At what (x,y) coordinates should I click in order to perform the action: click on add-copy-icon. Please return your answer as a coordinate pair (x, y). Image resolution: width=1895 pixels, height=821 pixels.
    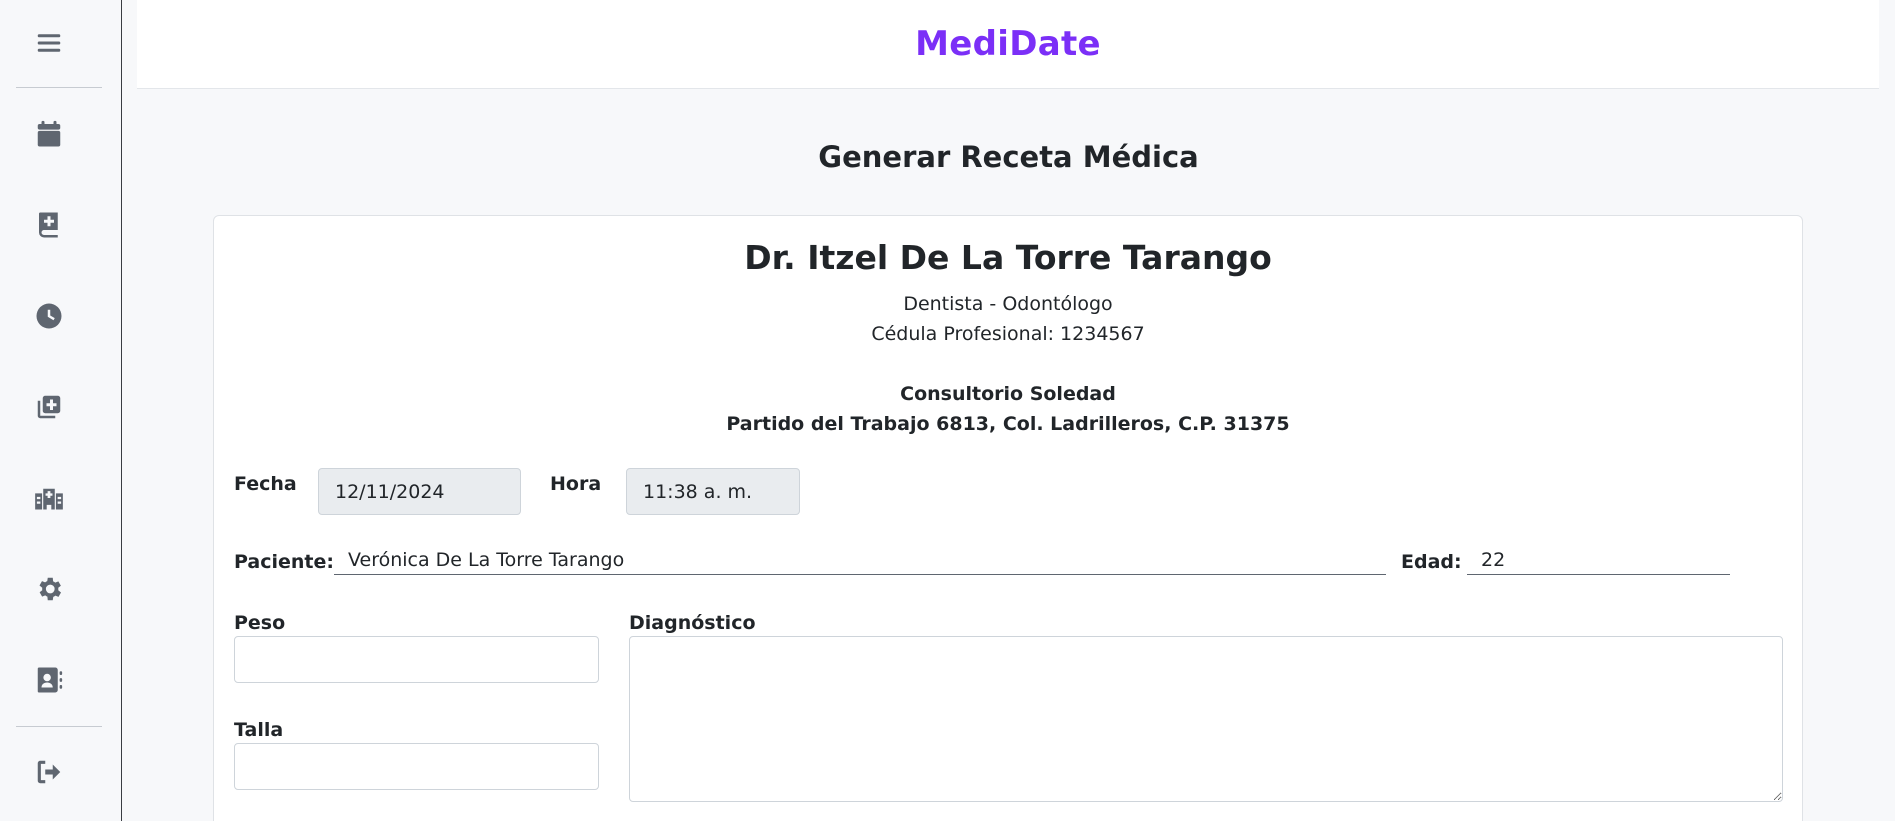
    Looking at the image, I should click on (49, 407).